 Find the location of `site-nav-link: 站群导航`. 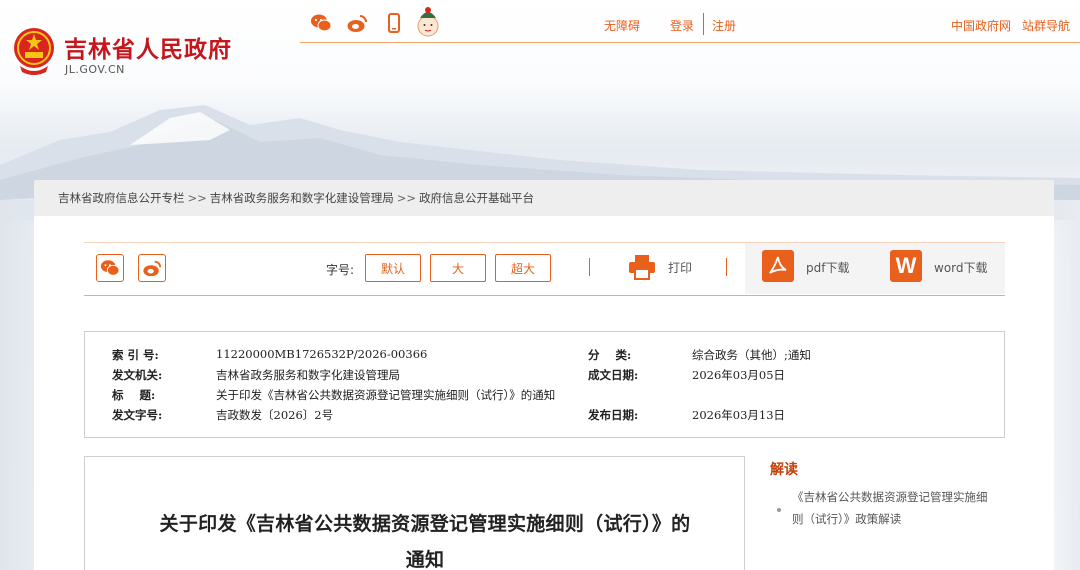

site-nav-link: 站群导航 is located at coordinates (1046, 25).